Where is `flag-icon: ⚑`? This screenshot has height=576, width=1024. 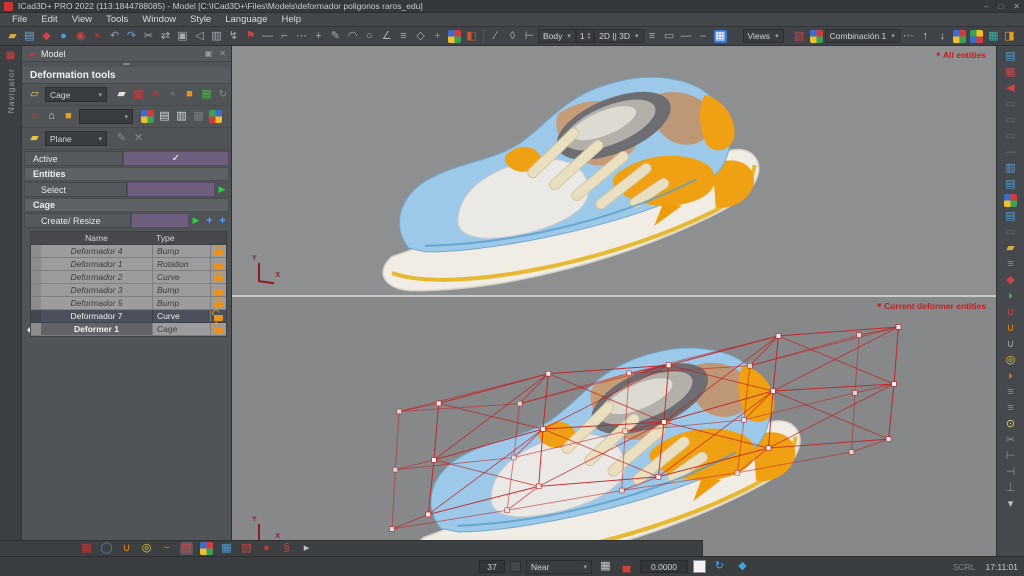
flag-icon: ⚑ is located at coordinates (250, 36).